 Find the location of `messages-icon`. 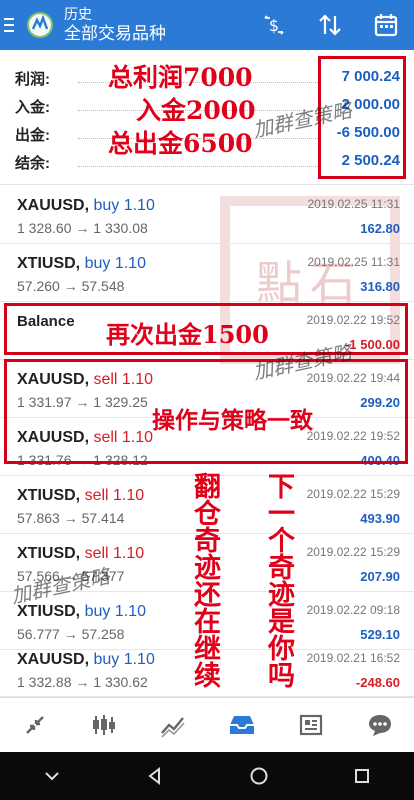

messages-icon is located at coordinates (379, 725).